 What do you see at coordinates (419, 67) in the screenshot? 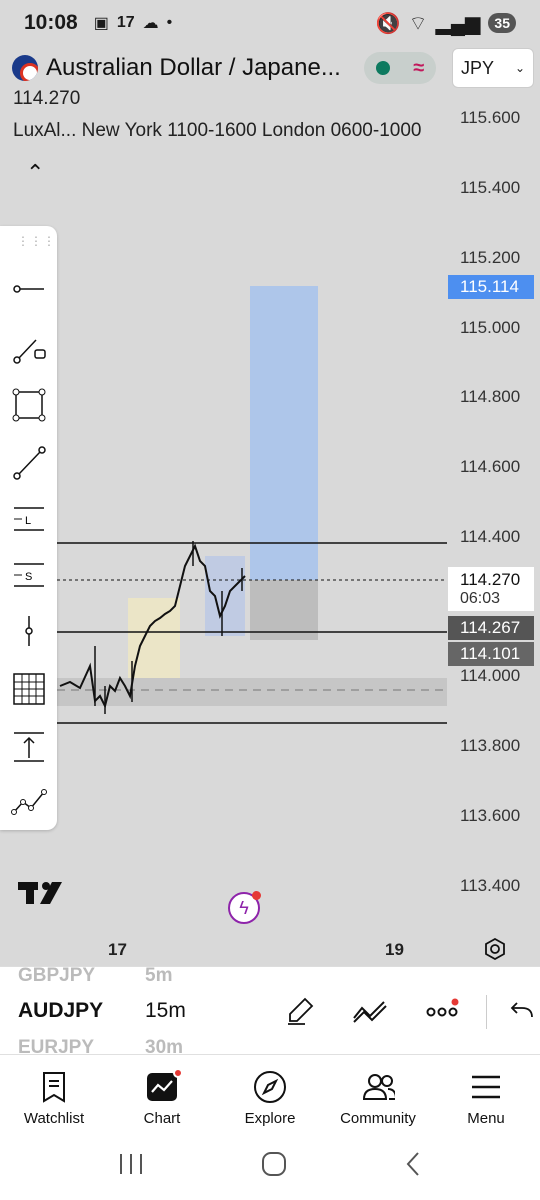
I see `wave-icon: ≈` at bounding box center [419, 67].